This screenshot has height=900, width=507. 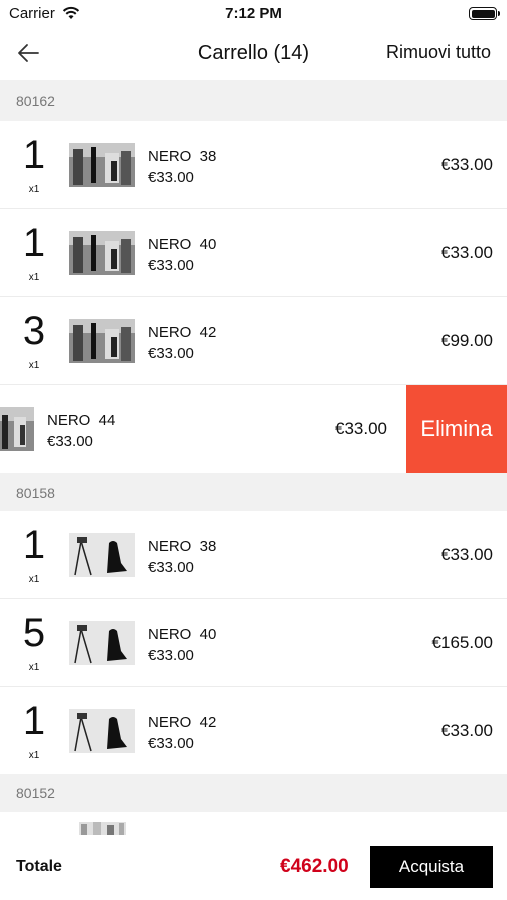 I want to click on item-total-price: €165.00, so click(x=462, y=642).